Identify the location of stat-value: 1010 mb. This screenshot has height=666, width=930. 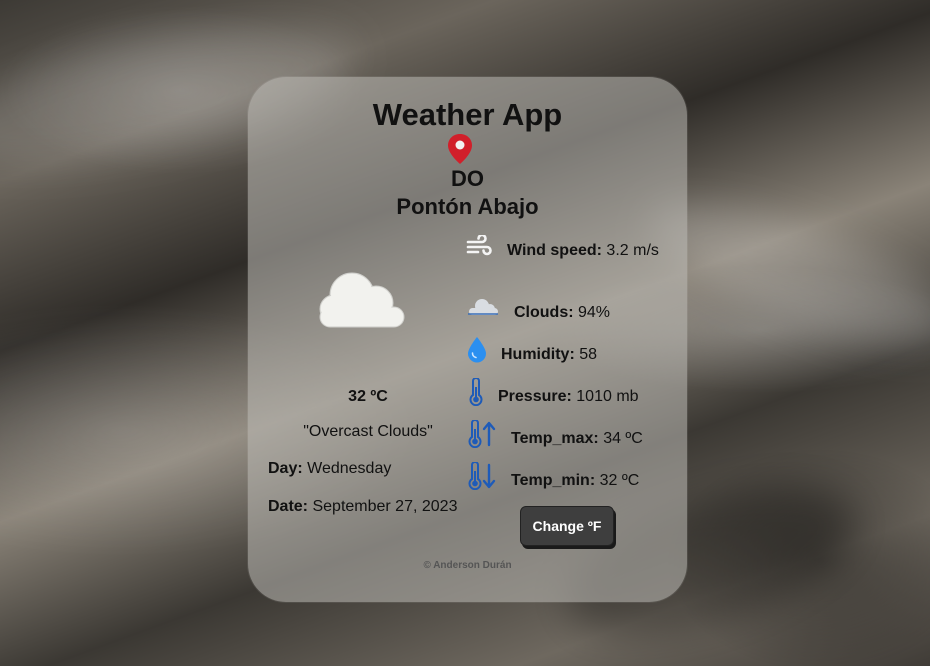
(607, 396).